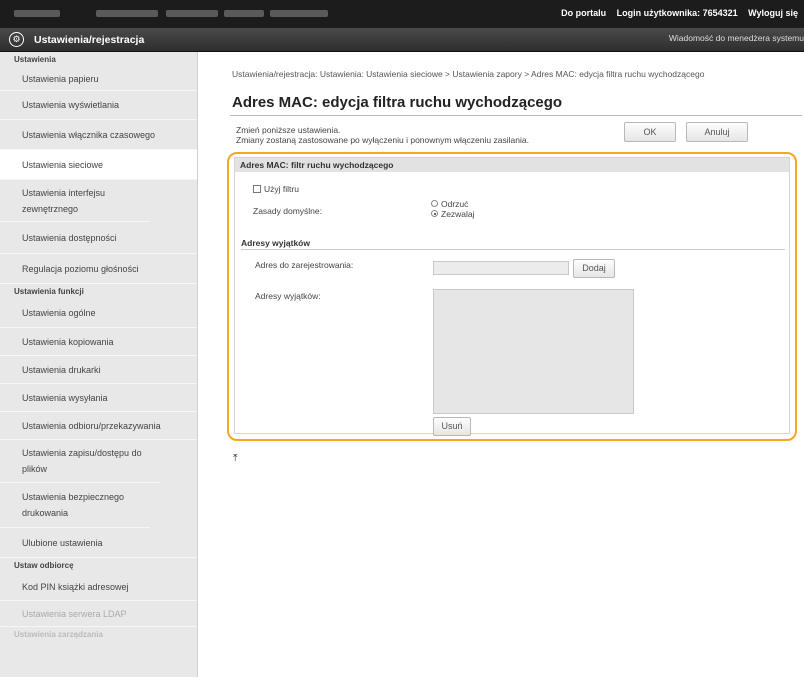 The image size is (804, 677). I want to click on sidebar-item-volume: Regulacja poziomu głośności, so click(98, 269).